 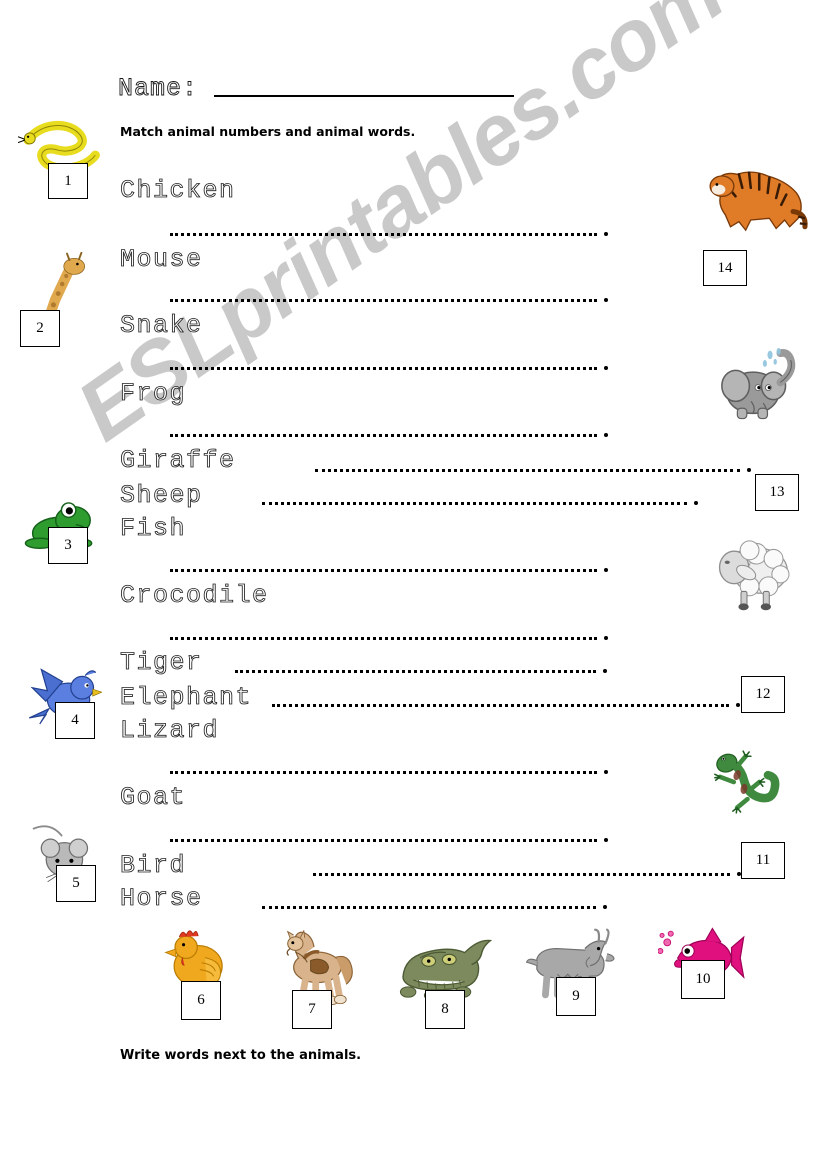 I want to click on animal-word-giraffe: Giraffe, so click(x=178, y=460).